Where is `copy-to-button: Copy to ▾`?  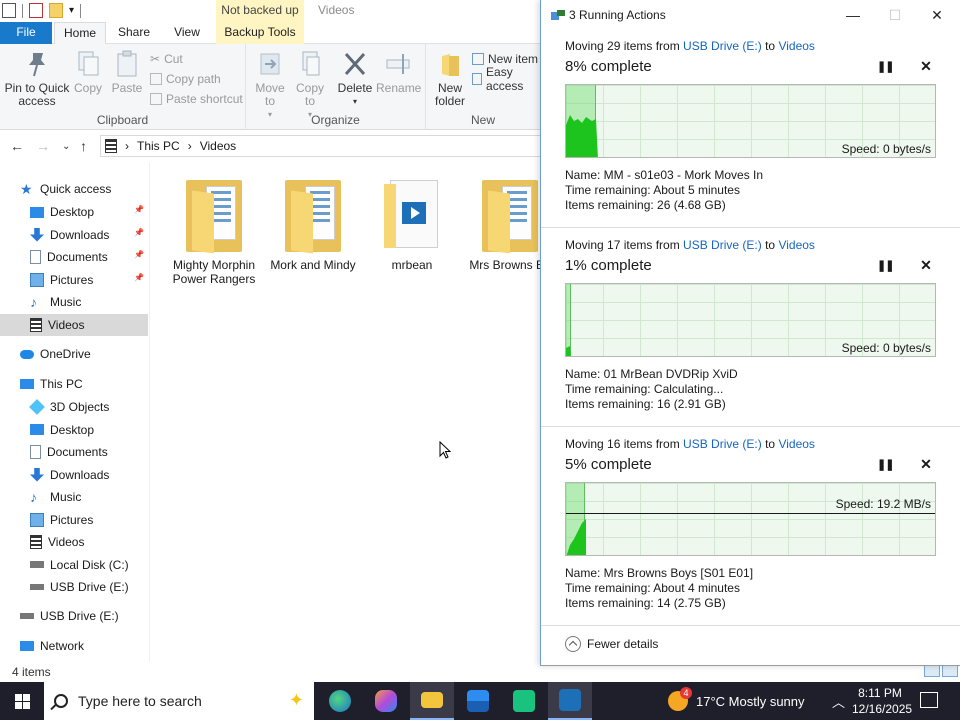 copy-to-button: Copy to ▾ is located at coordinates (310, 84).